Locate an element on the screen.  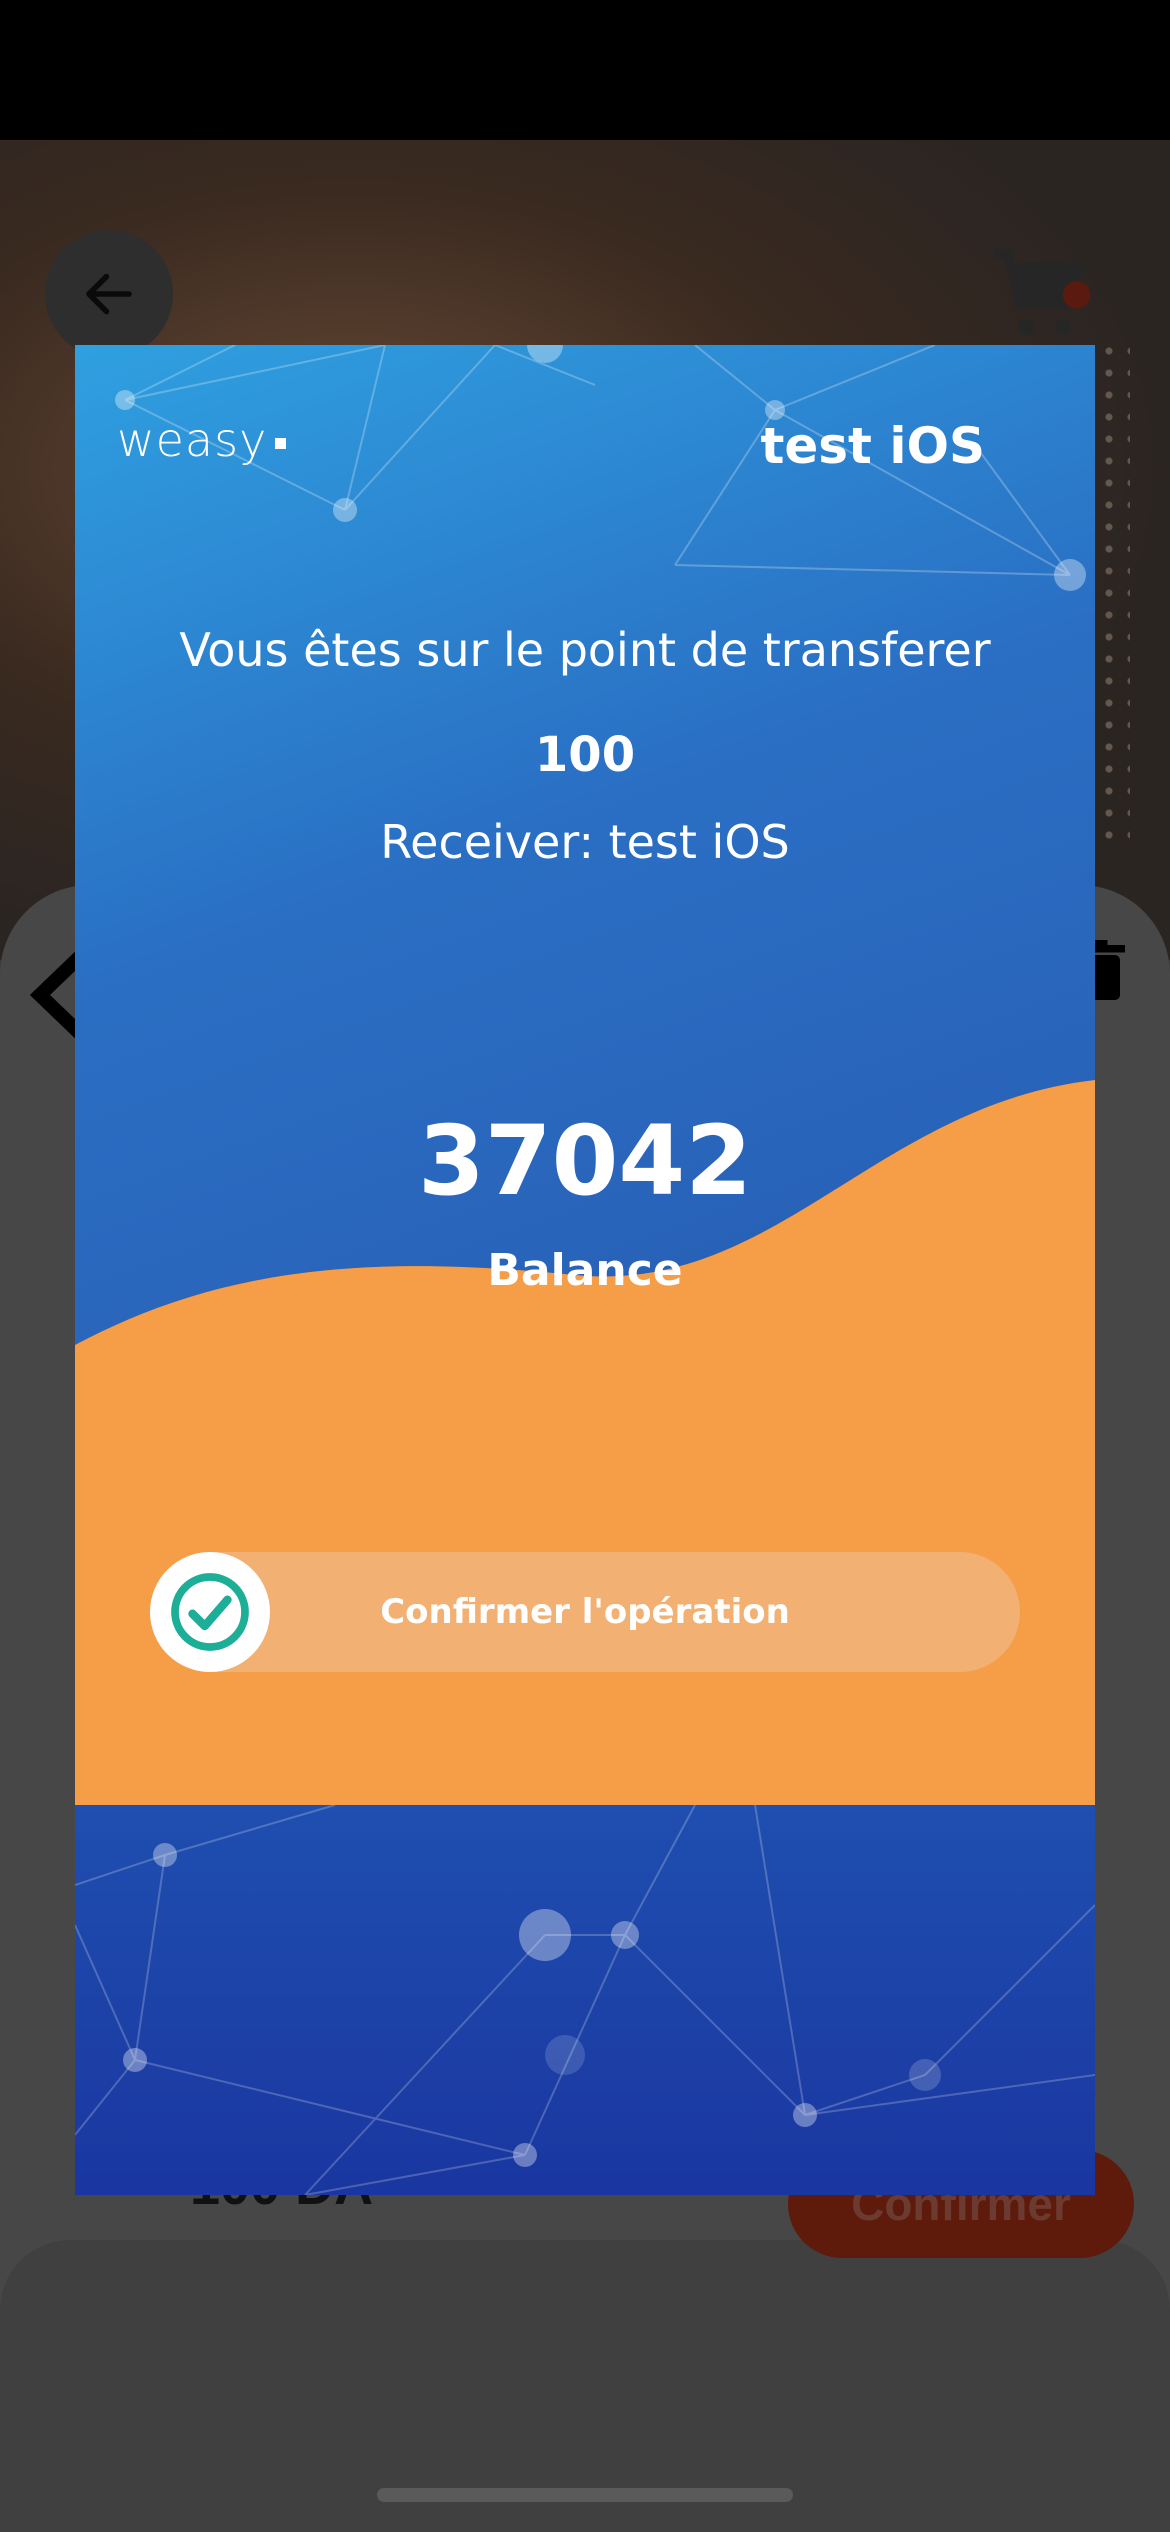
cart-download-icon is located at coordinates (1040, 295).